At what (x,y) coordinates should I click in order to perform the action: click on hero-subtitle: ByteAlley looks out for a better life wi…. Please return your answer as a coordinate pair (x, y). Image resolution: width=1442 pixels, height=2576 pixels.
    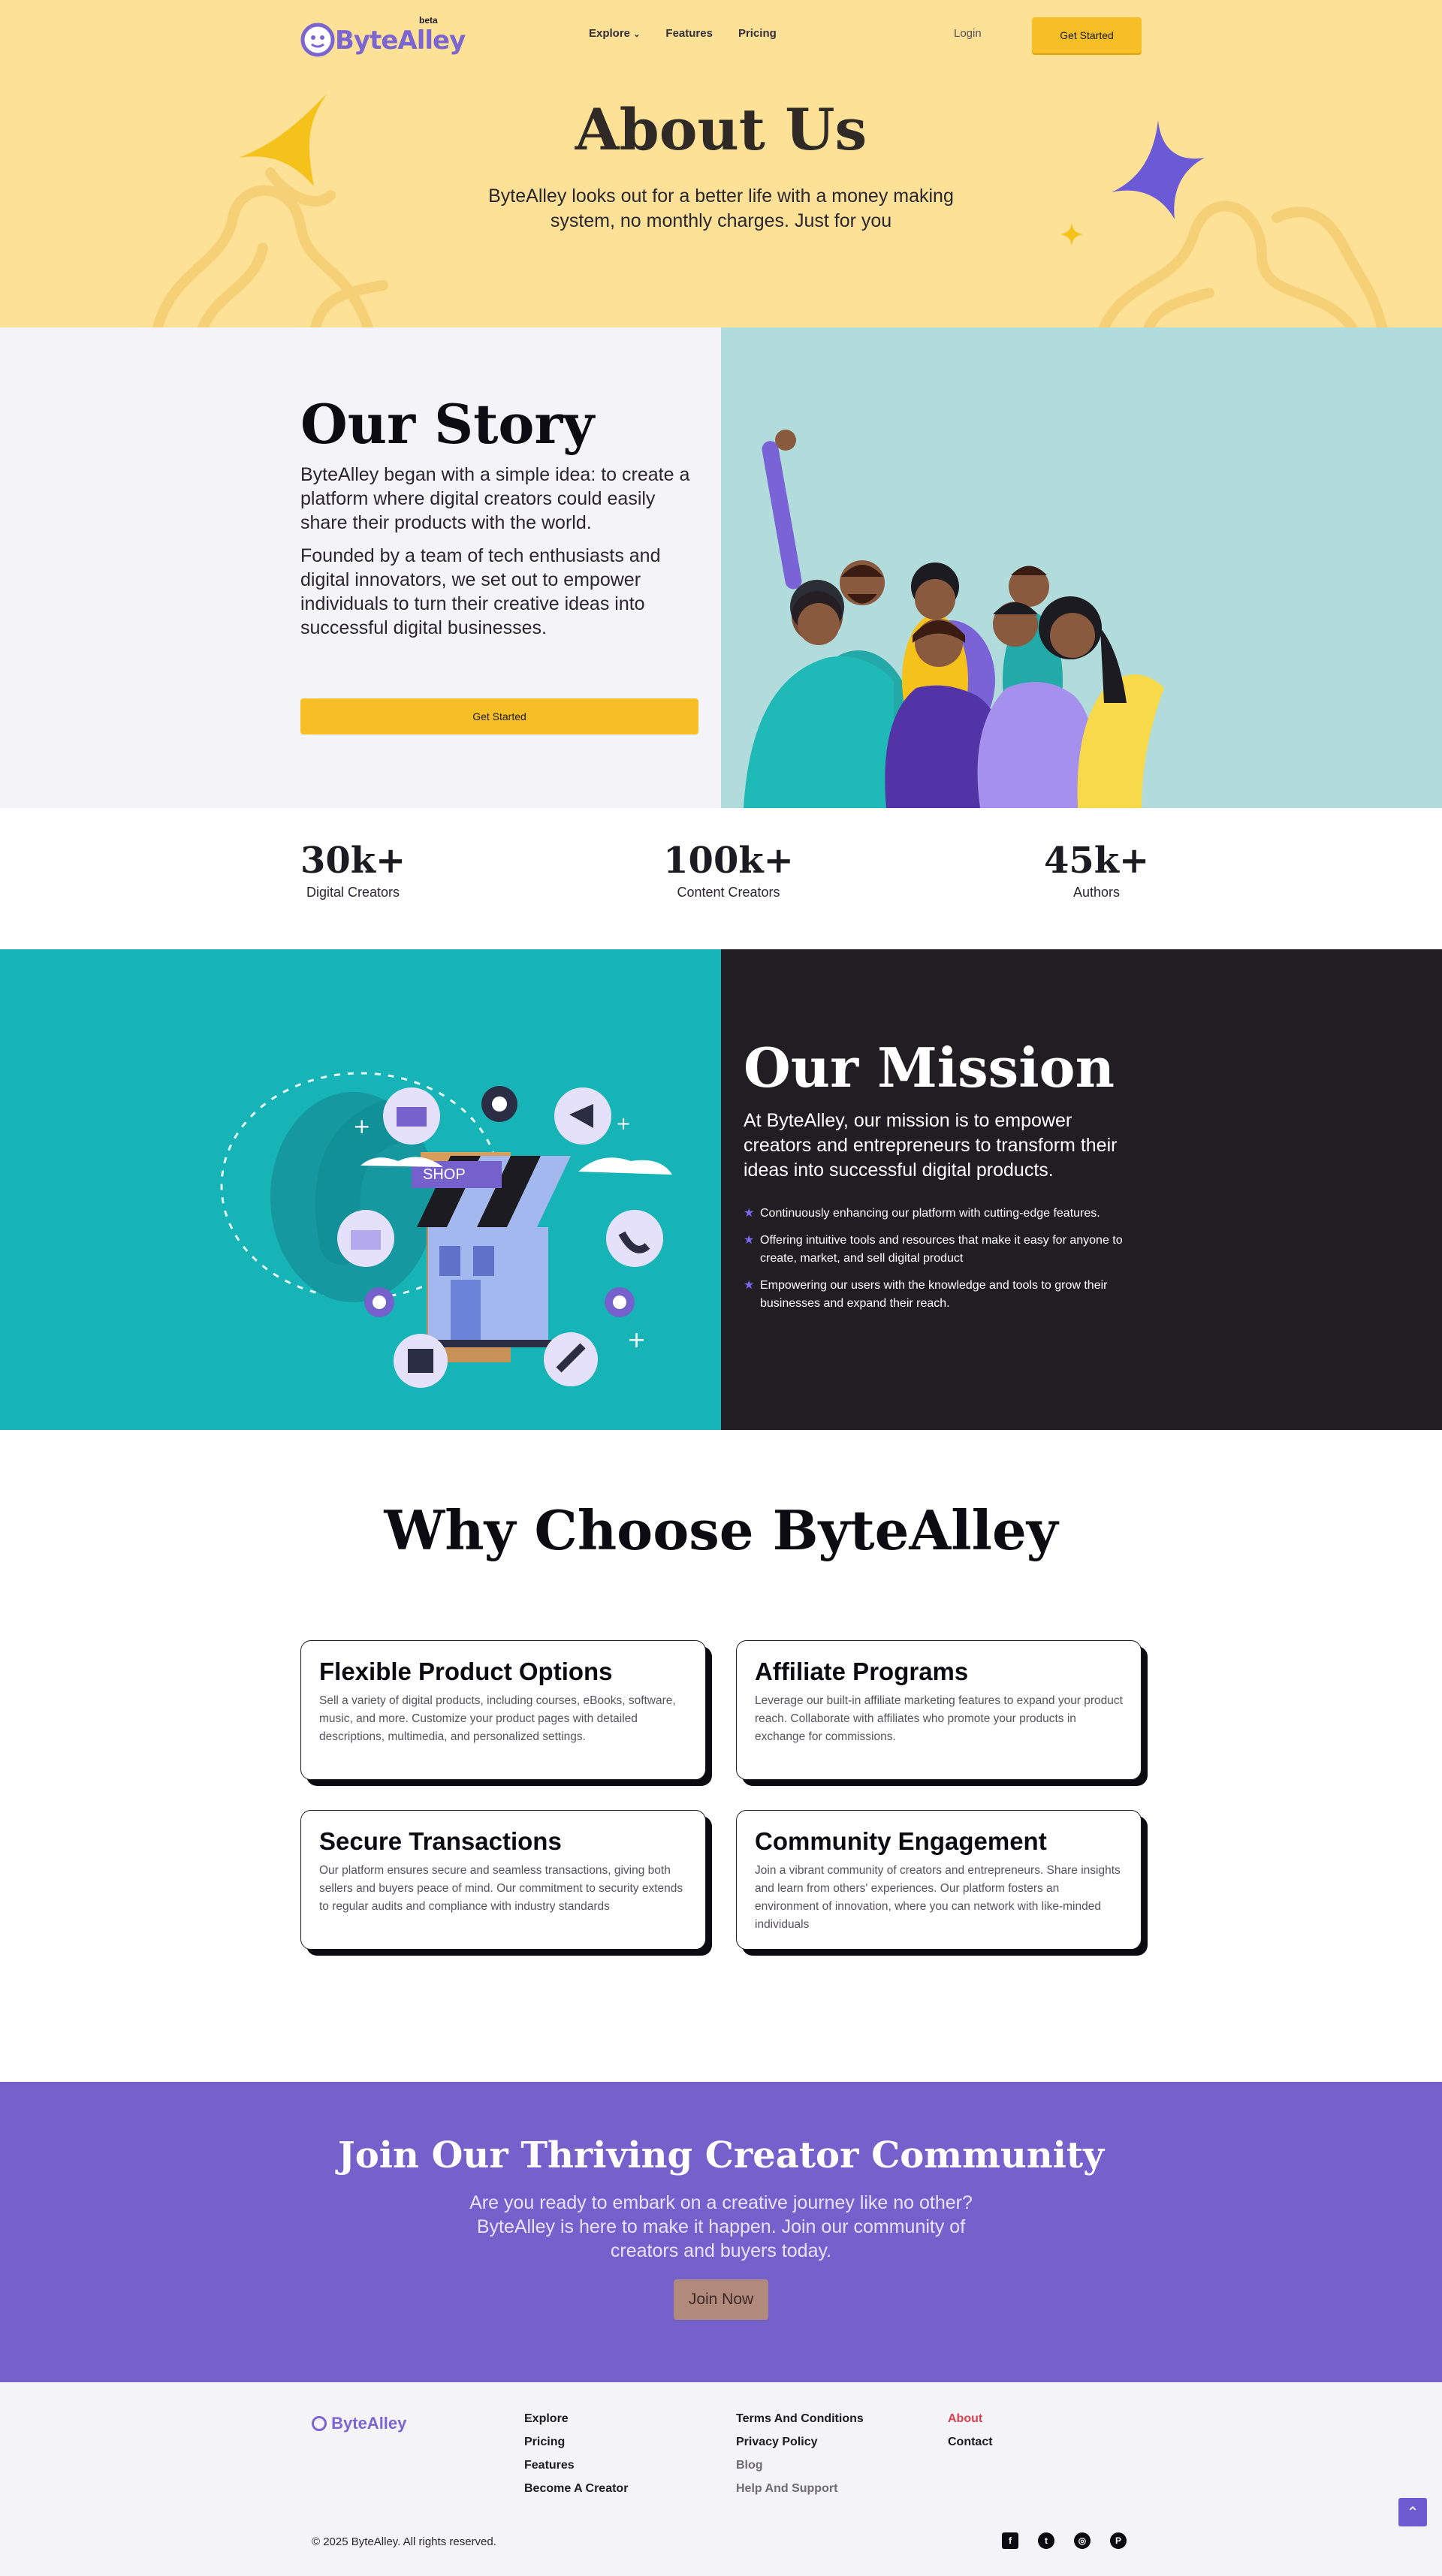
    Looking at the image, I should click on (721, 209).